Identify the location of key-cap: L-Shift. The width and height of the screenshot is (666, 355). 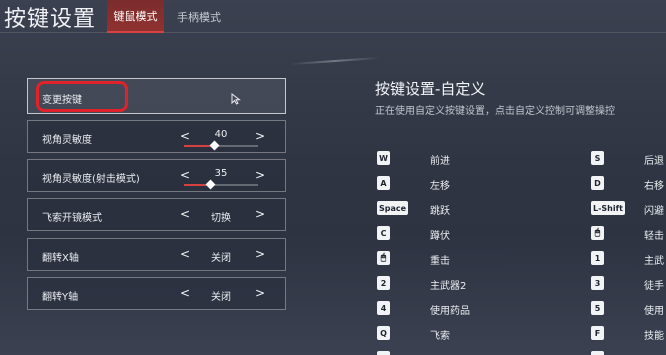
(608, 208).